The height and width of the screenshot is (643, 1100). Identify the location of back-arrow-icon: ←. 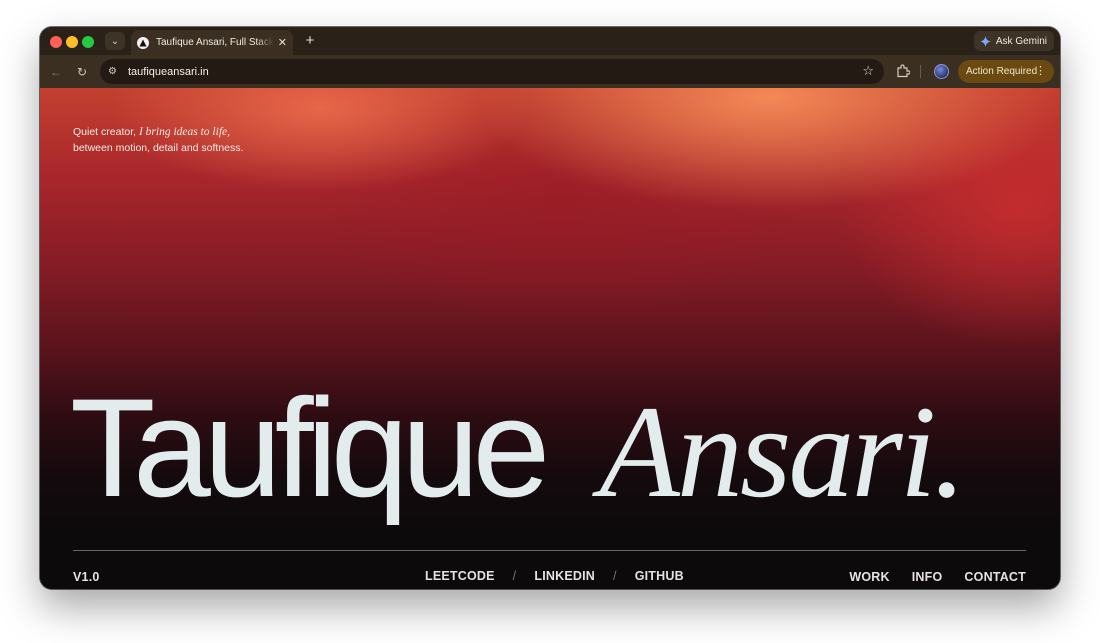
(56, 72).